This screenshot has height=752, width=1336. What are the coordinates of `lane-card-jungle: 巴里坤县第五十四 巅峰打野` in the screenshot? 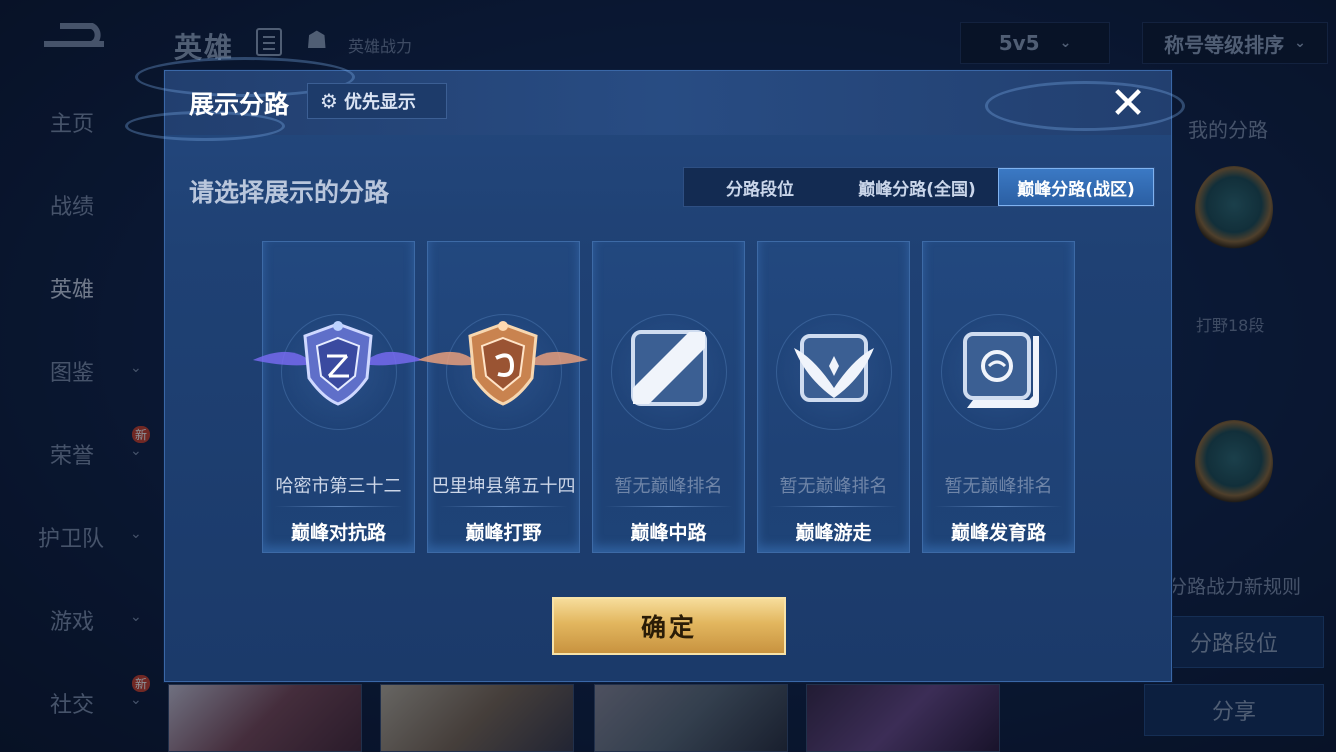 It's located at (503, 397).